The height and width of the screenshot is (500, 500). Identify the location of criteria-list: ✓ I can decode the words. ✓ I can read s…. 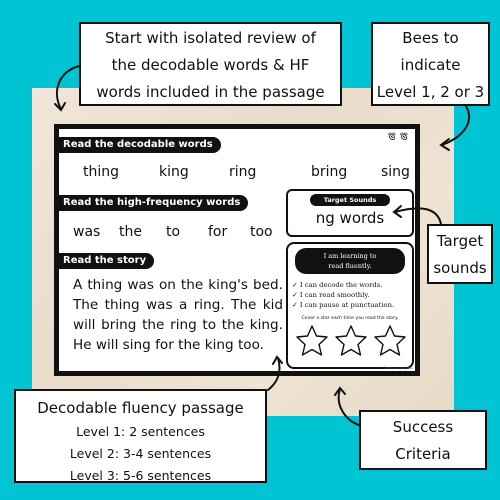
(343, 295).